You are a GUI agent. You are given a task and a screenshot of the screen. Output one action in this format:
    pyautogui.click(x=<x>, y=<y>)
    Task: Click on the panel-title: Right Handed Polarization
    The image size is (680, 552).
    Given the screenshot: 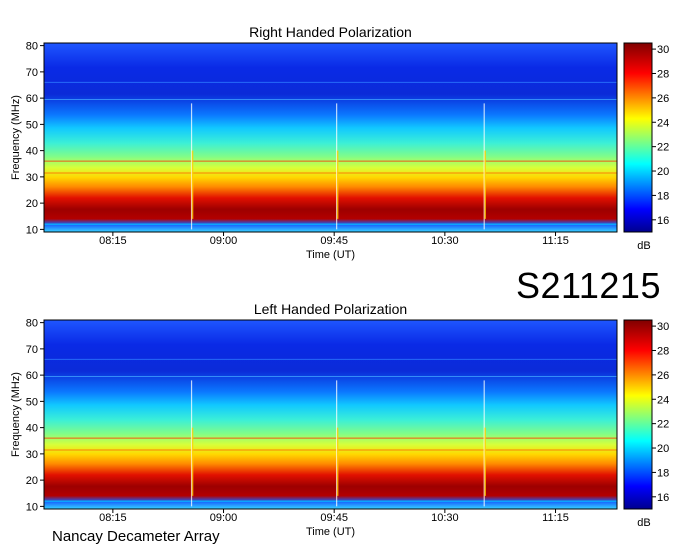 What is the action you would take?
    pyautogui.click(x=330, y=32)
    